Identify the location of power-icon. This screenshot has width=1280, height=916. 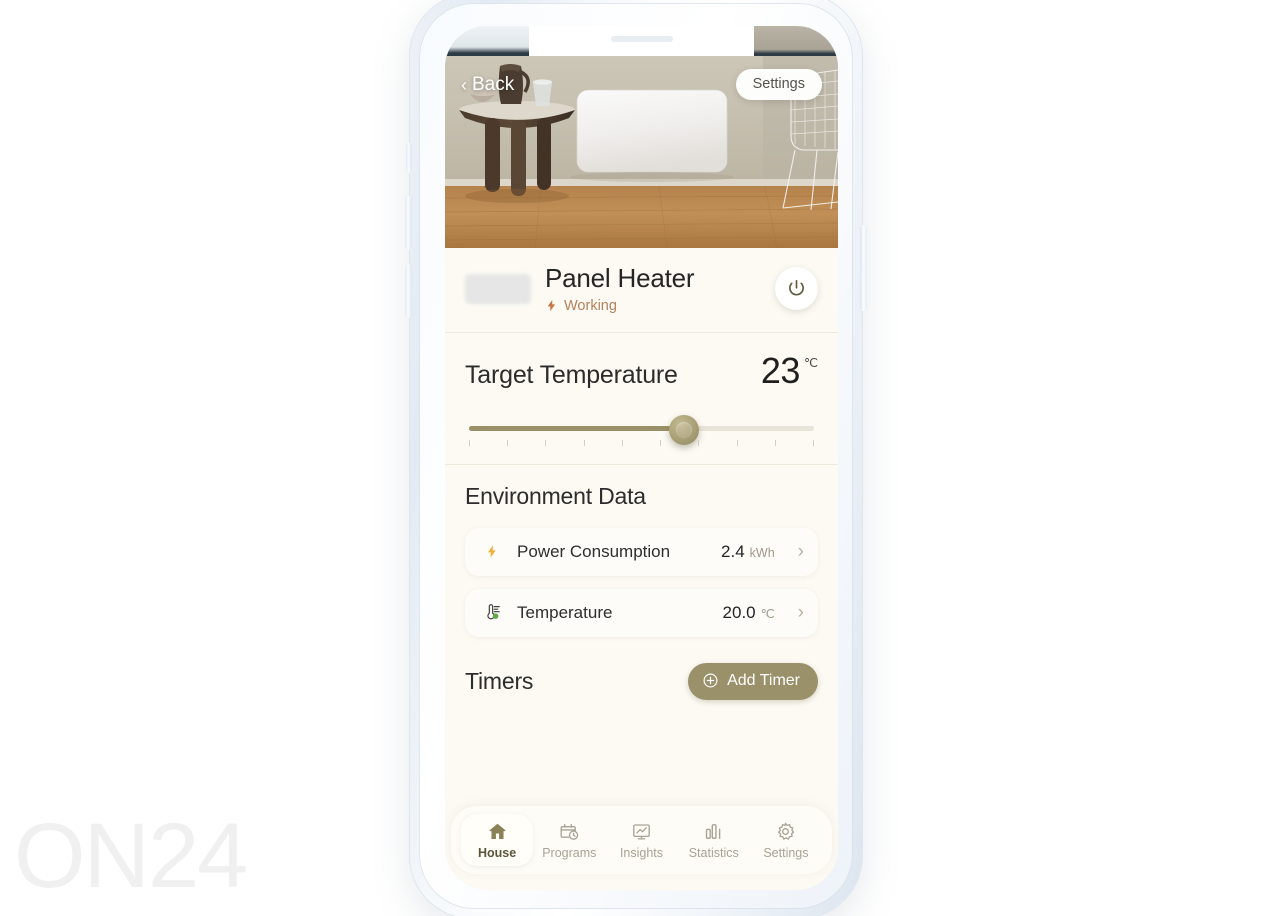
(796, 288).